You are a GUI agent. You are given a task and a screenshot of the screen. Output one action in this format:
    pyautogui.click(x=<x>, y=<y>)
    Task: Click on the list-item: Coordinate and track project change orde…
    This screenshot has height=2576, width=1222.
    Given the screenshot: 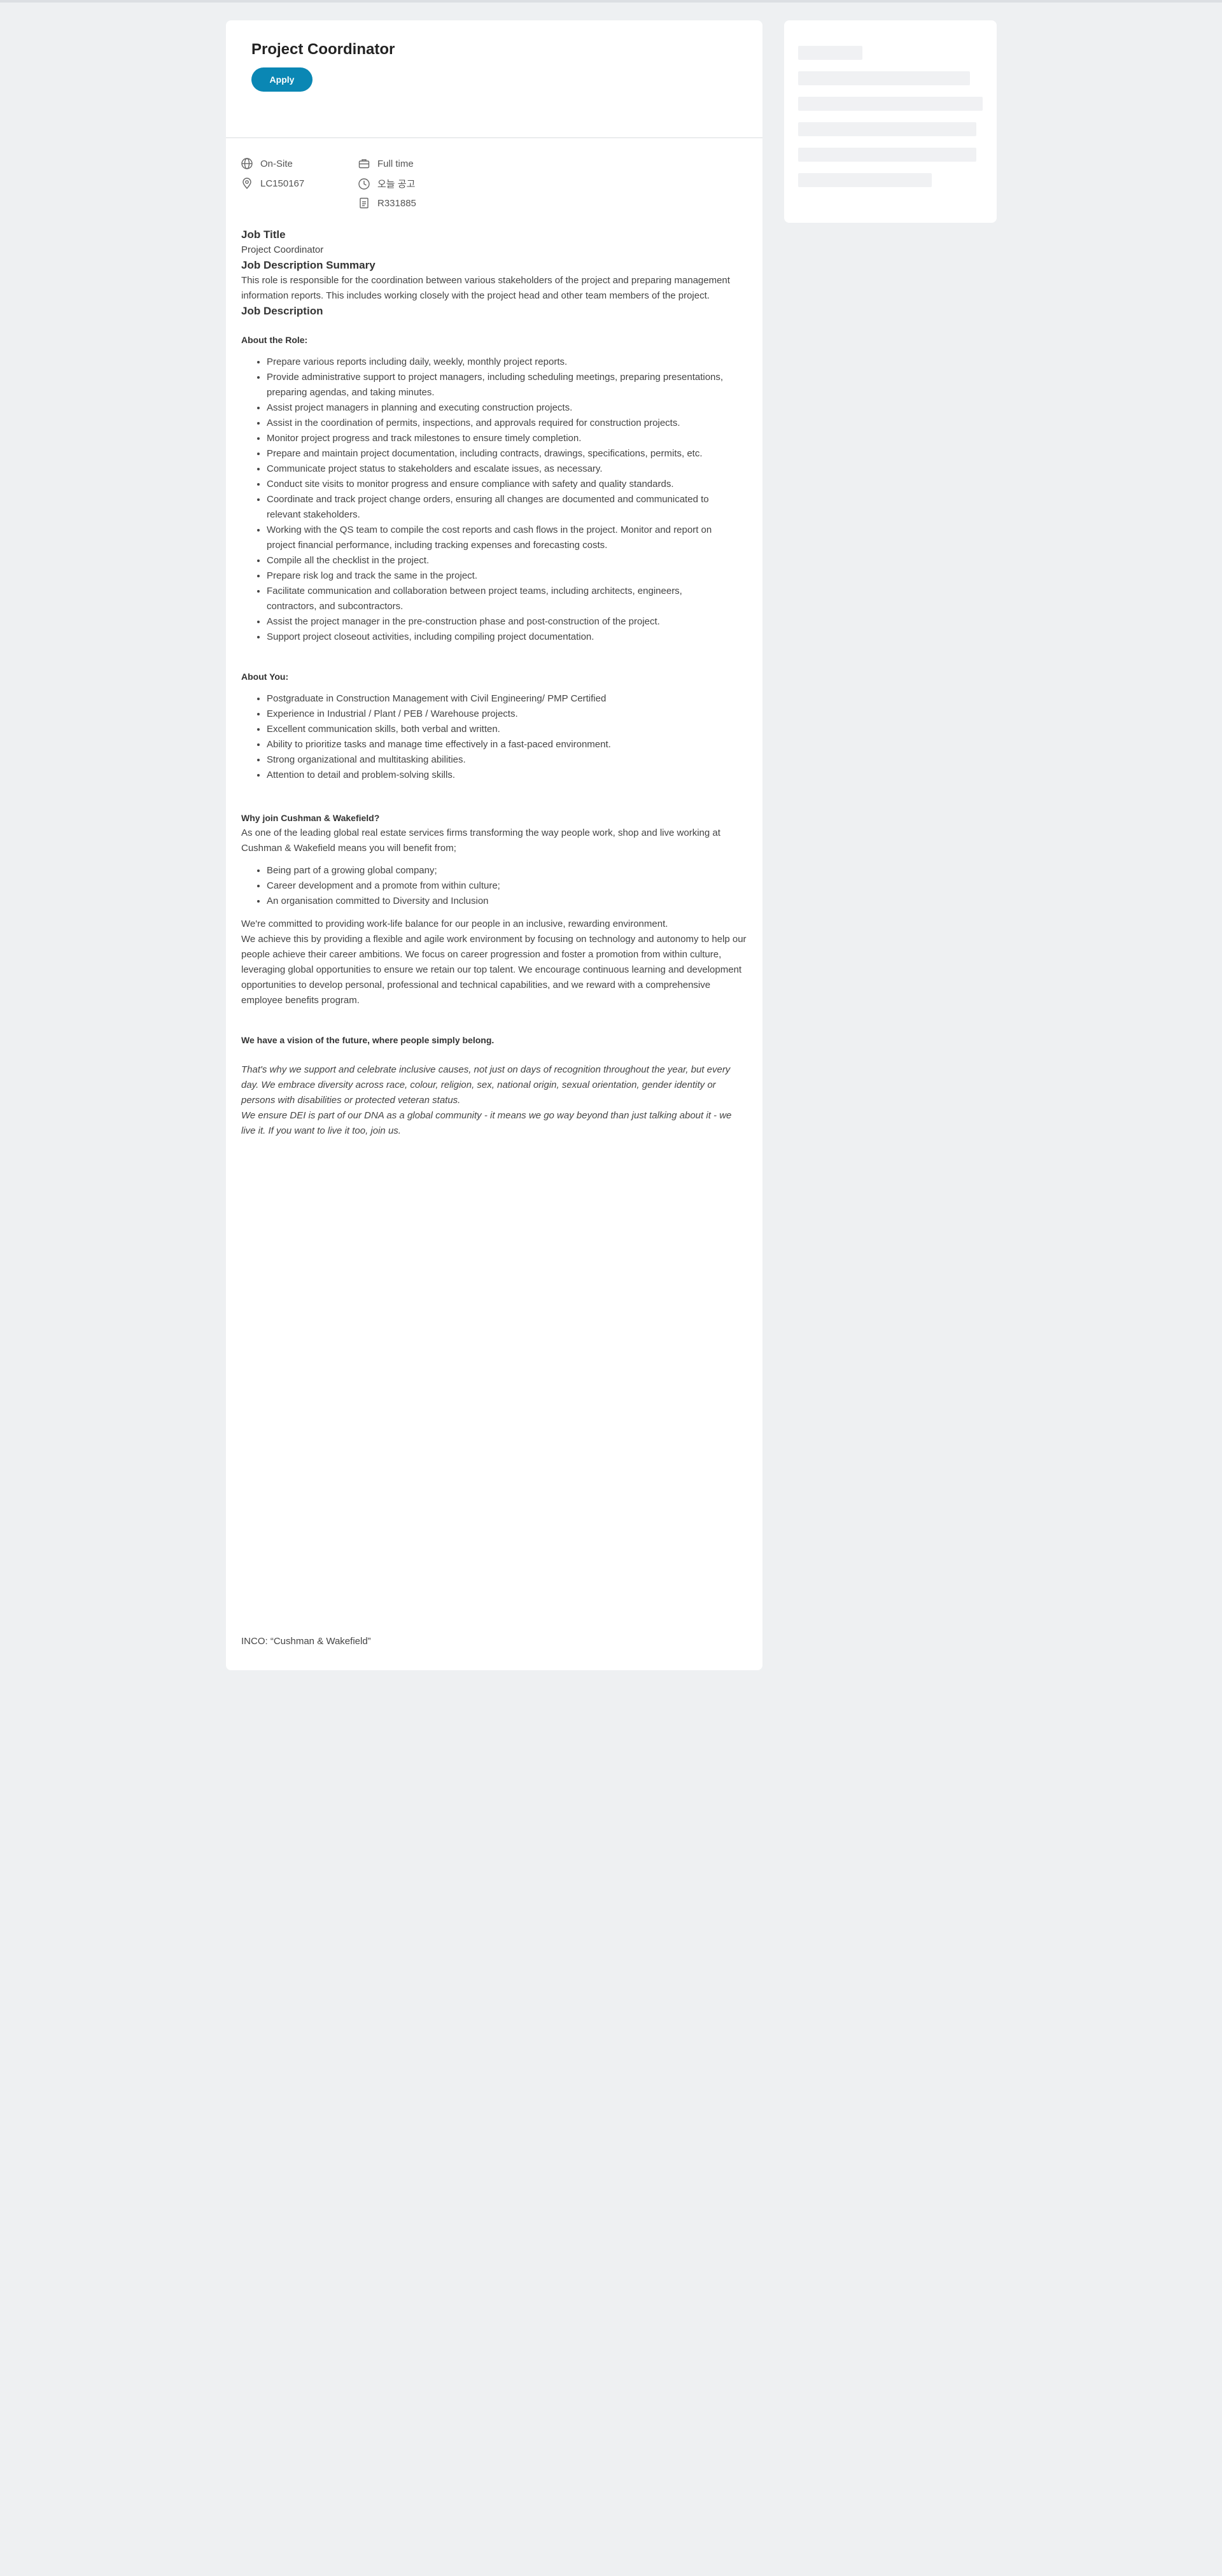 What is the action you would take?
    pyautogui.click(x=507, y=508)
    